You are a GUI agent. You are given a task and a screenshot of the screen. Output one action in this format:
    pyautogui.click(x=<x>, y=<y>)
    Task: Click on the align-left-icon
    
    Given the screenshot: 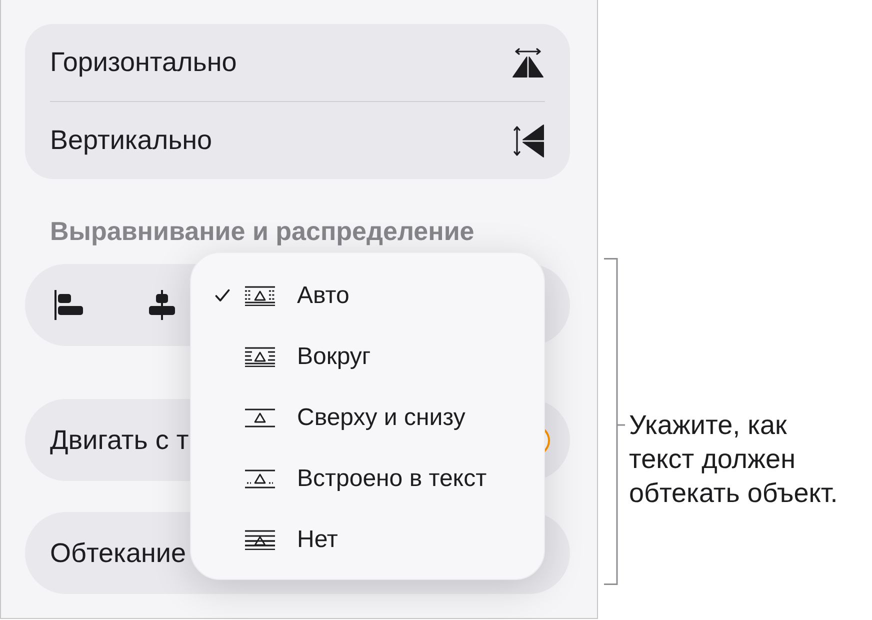 What is the action you would take?
    pyautogui.click(x=69, y=305)
    